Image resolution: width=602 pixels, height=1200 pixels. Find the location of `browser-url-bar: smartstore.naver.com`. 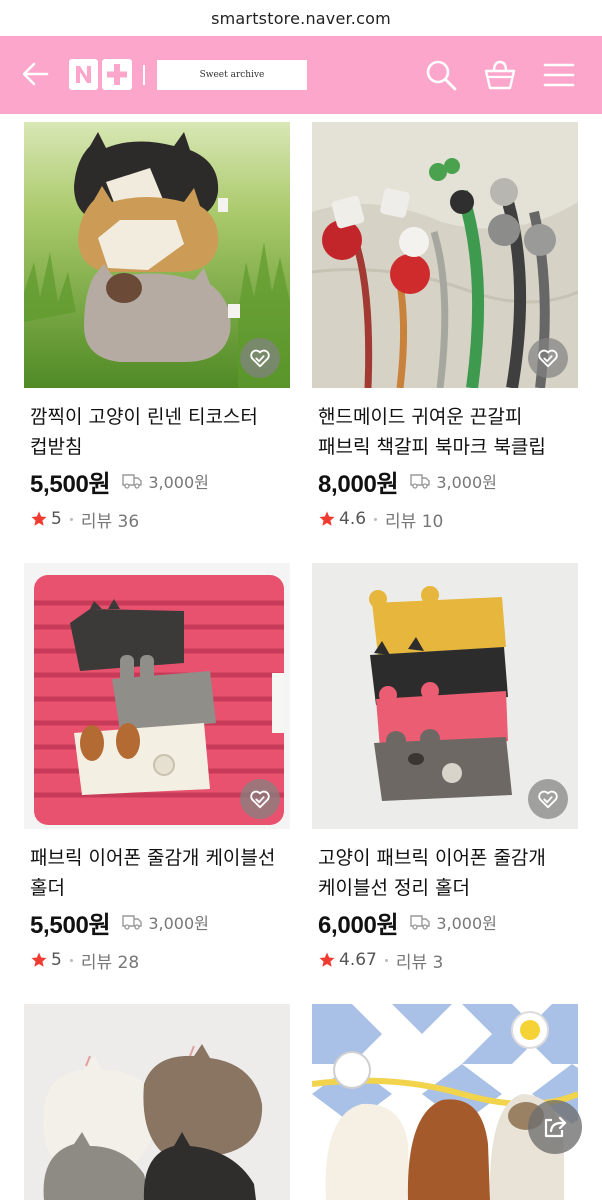

browser-url-bar: smartstore.naver.com is located at coordinates (301, 18).